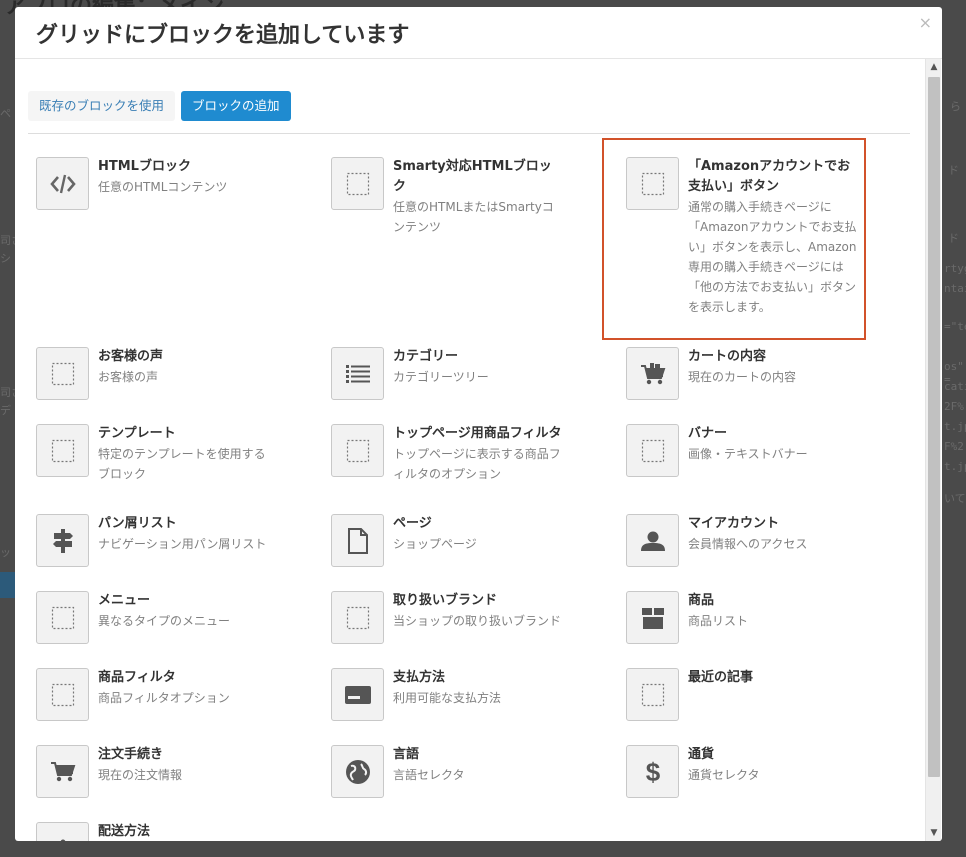 This screenshot has height=857, width=966. Describe the element at coordinates (724, 775) in the screenshot. I see `block-description: 通貨セレクタ` at that location.